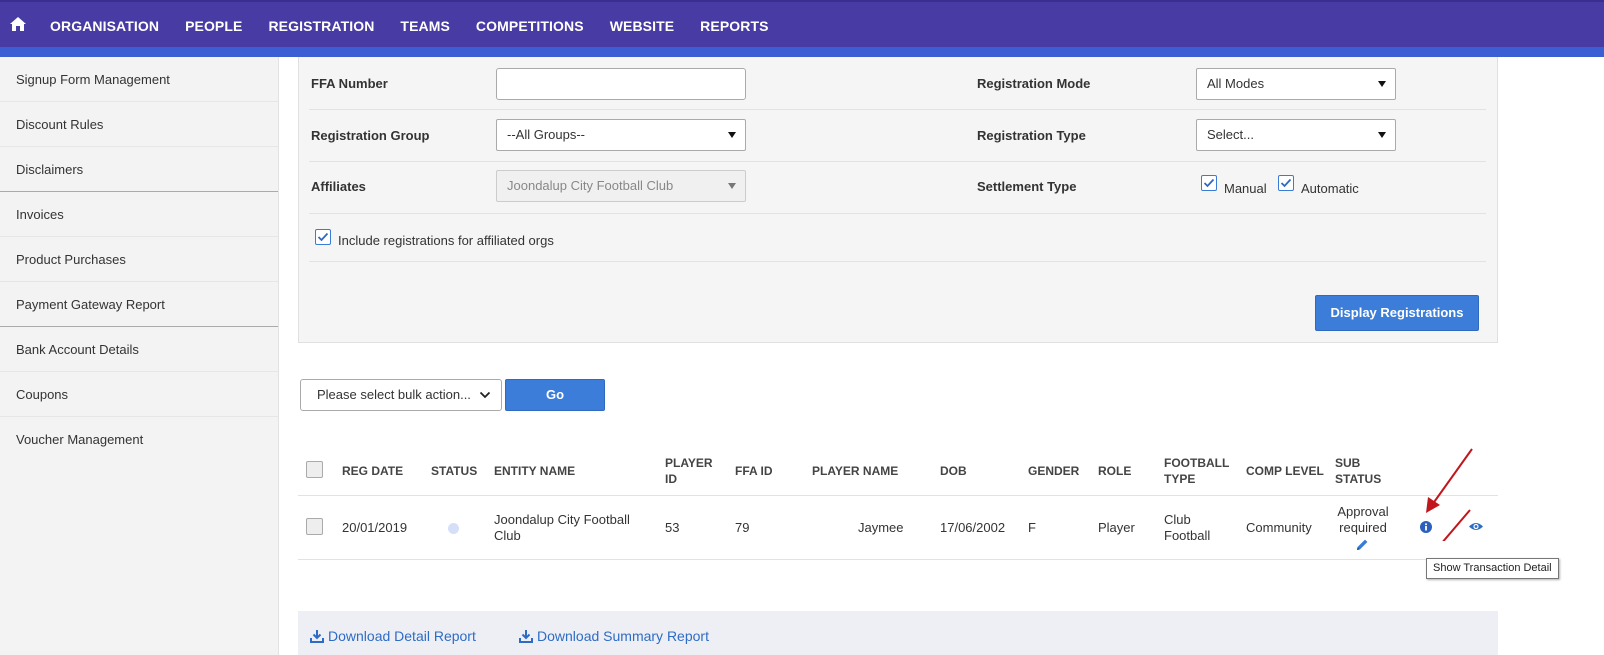  I want to click on header-sub-status-line2: STATUS, so click(1358, 479).